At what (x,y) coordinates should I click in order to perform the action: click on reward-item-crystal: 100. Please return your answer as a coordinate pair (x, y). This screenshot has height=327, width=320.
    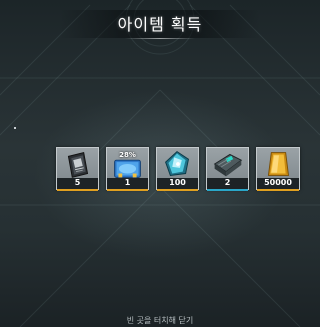
    Looking at the image, I should click on (177, 169).